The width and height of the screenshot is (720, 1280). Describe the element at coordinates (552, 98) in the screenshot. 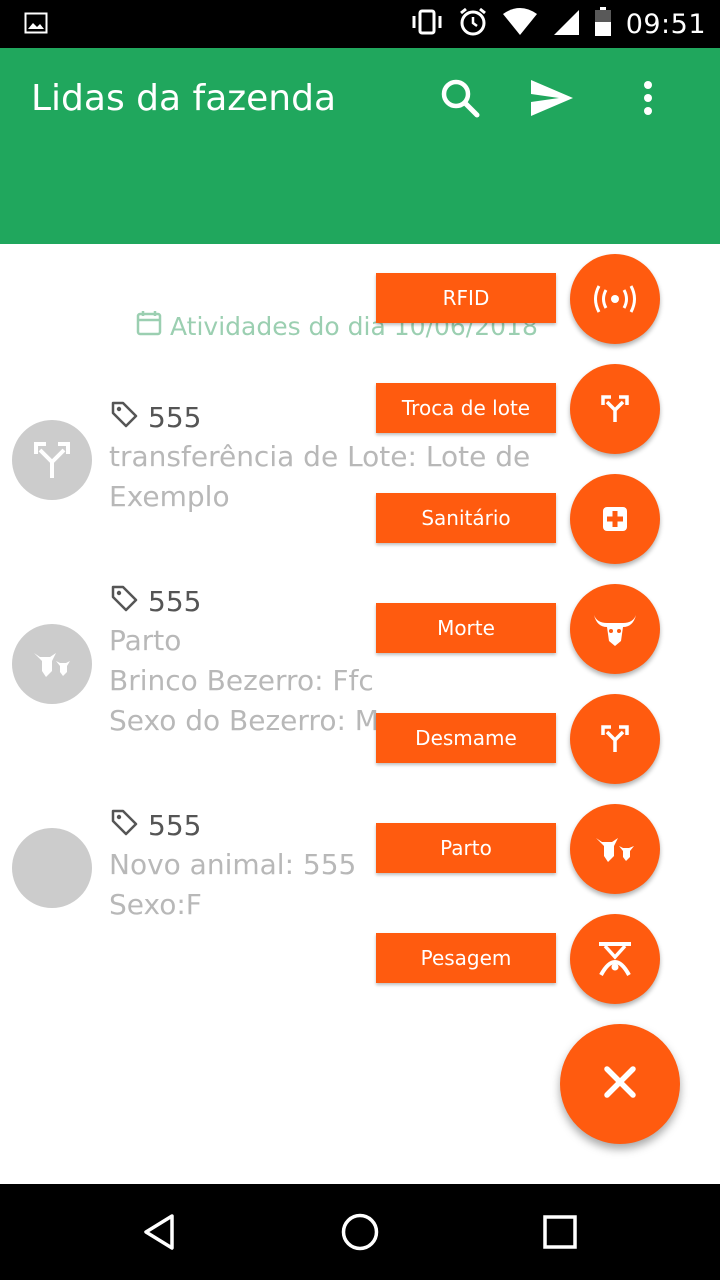

I see `send-icon` at that location.